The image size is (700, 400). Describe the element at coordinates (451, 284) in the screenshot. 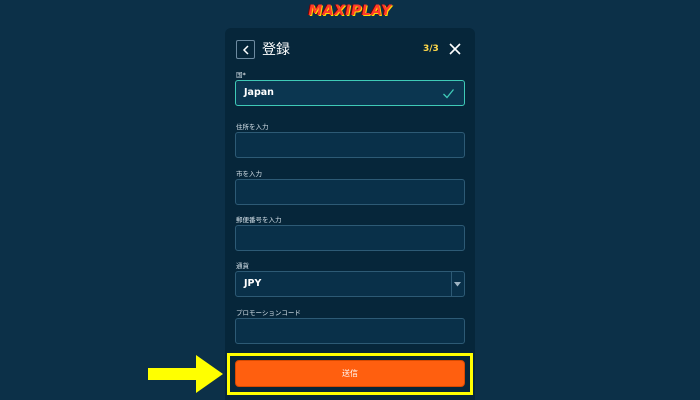

I see `select-divider` at that location.